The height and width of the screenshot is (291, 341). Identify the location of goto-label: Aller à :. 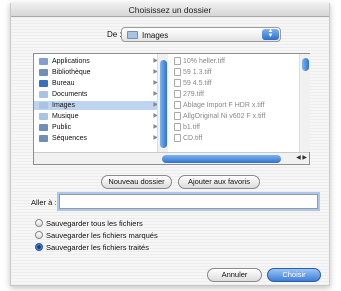
(44, 202).